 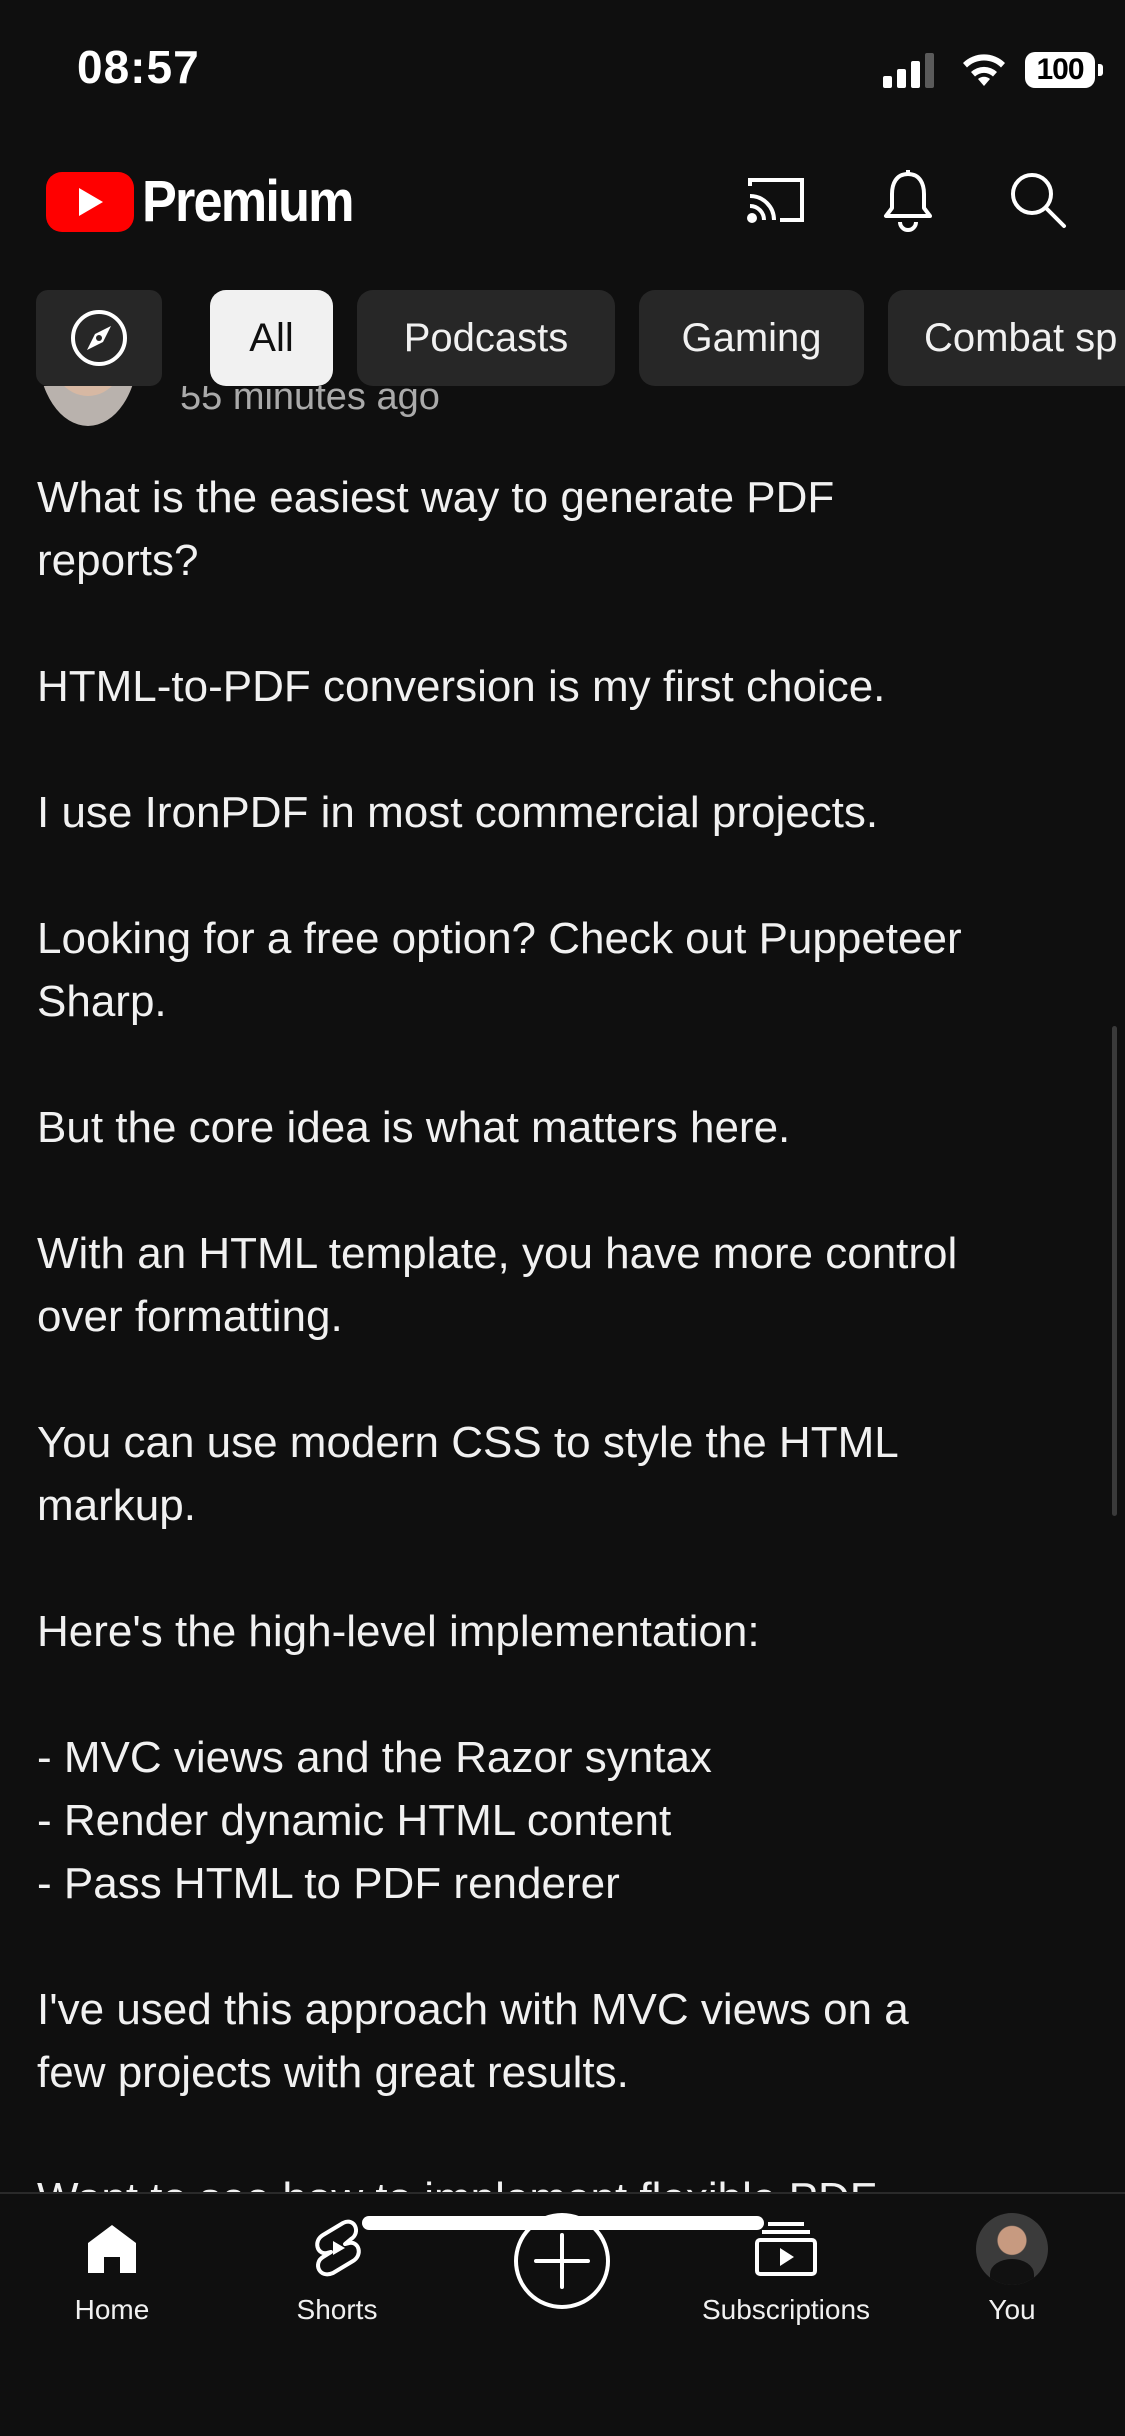 What do you see at coordinates (911, 70) in the screenshot?
I see `cellular-signal-icon` at bounding box center [911, 70].